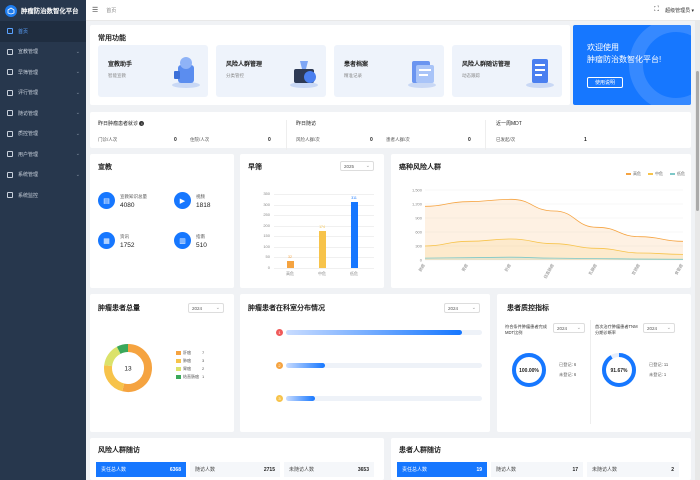  I want to click on feature-card-risk-followup: 风险人群随访管理 动态跟踪, so click(507, 71).